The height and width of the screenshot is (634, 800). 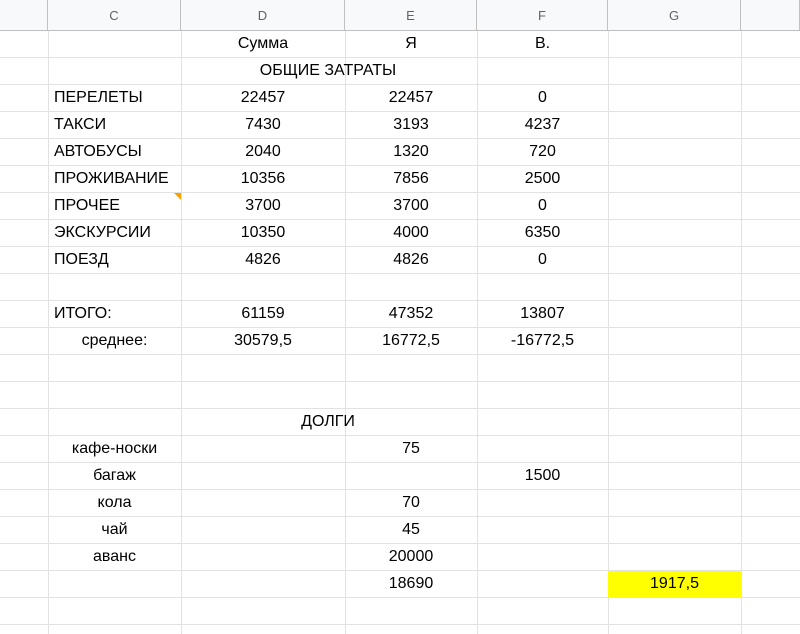 I want to click on cell-e: 7856, so click(x=411, y=179).